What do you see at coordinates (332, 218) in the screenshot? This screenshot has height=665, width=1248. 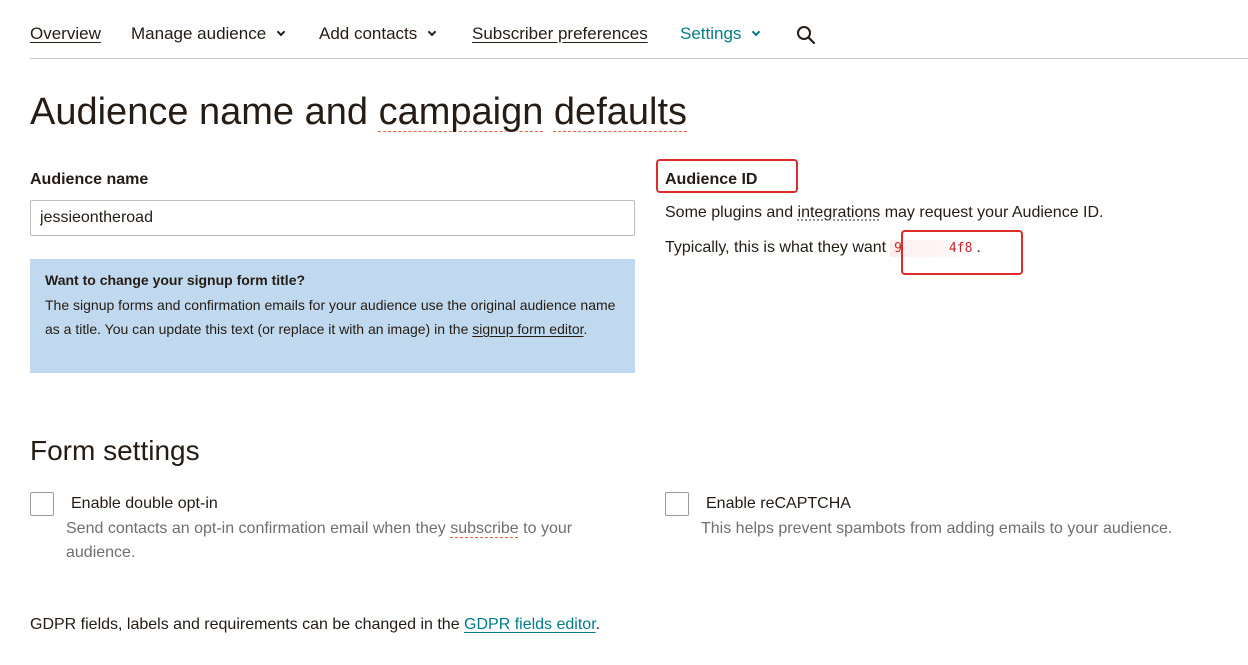 I see `audience-name-input` at bounding box center [332, 218].